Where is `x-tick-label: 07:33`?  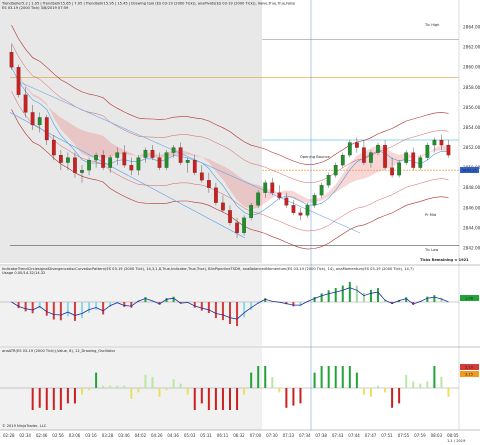 x-tick-label: 07:33 is located at coordinates (289, 435).